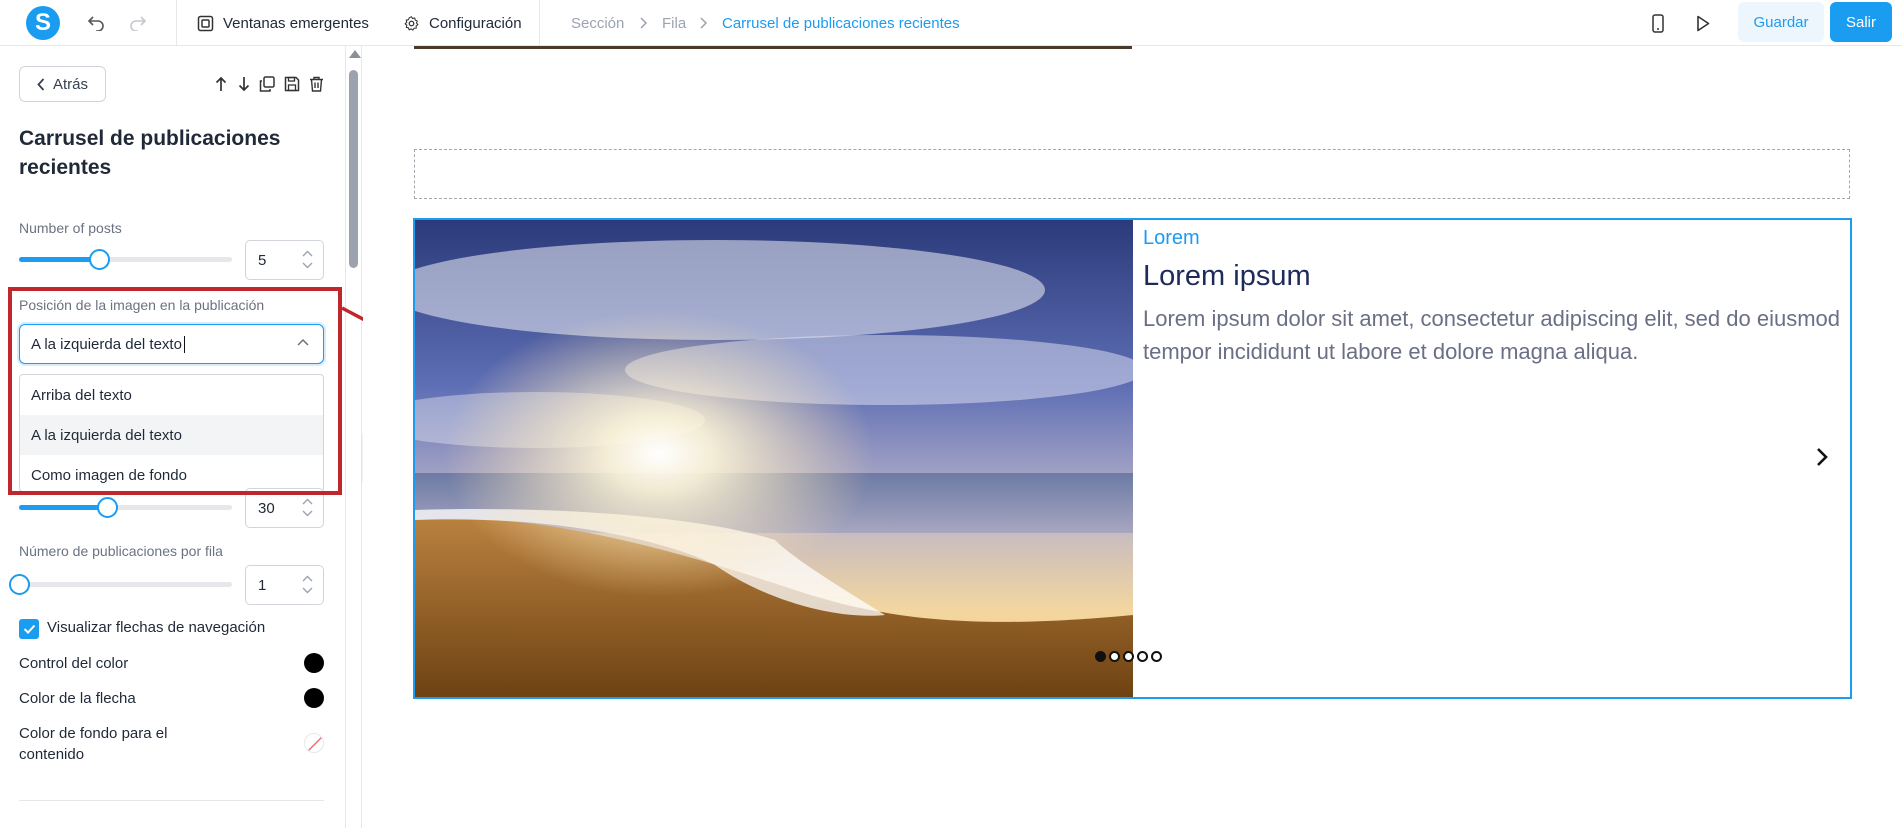  What do you see at coordinates (138, 23) in the screenshot?
I see `redo-icon` at bounding box center [138, 23].